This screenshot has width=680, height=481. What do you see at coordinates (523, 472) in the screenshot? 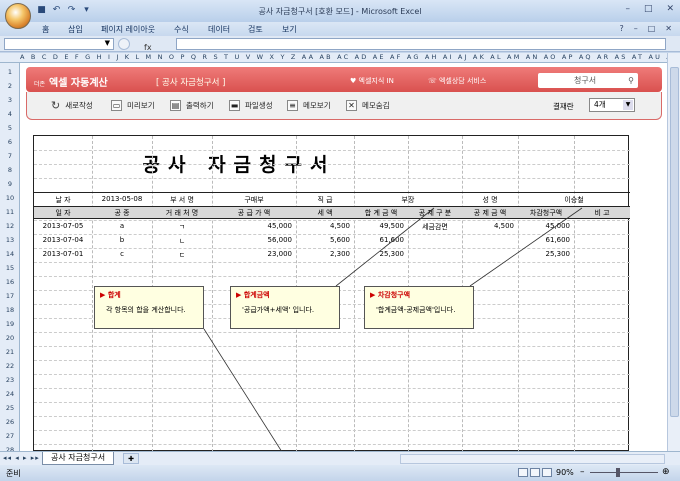
I see `normal-view-icon` at bounding box center [523, 472].